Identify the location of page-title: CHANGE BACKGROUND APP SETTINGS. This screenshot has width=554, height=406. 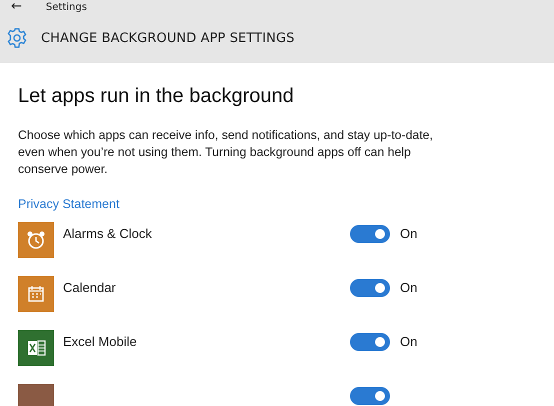
(168, 38).